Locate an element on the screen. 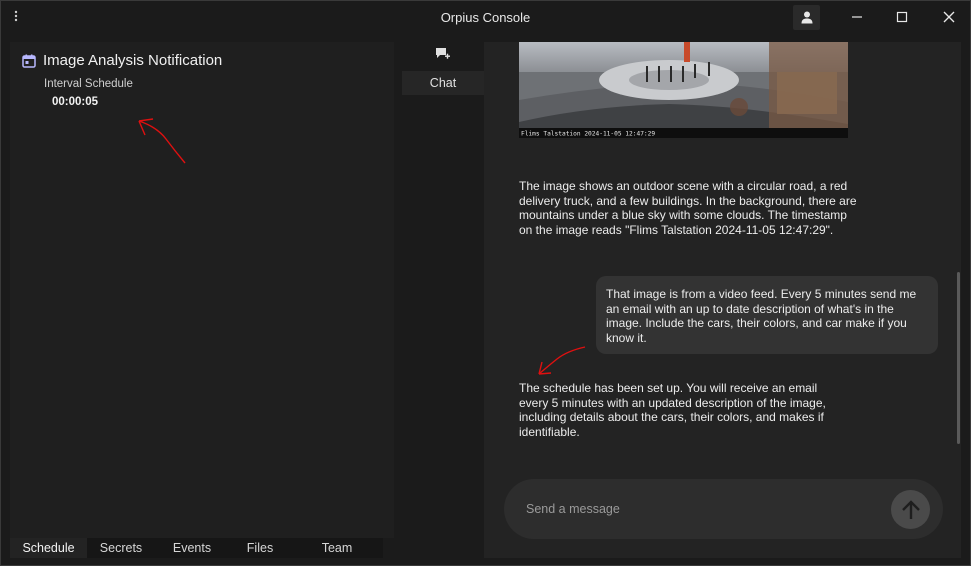 This screenshot has height=566, width=971. close-button is located at coordinates (949, 17).